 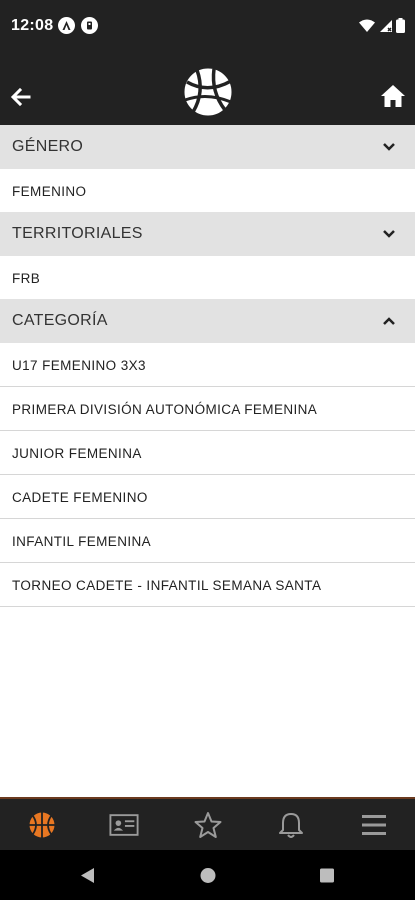 I want to click on nav-menu, so click(x=374, y=825).